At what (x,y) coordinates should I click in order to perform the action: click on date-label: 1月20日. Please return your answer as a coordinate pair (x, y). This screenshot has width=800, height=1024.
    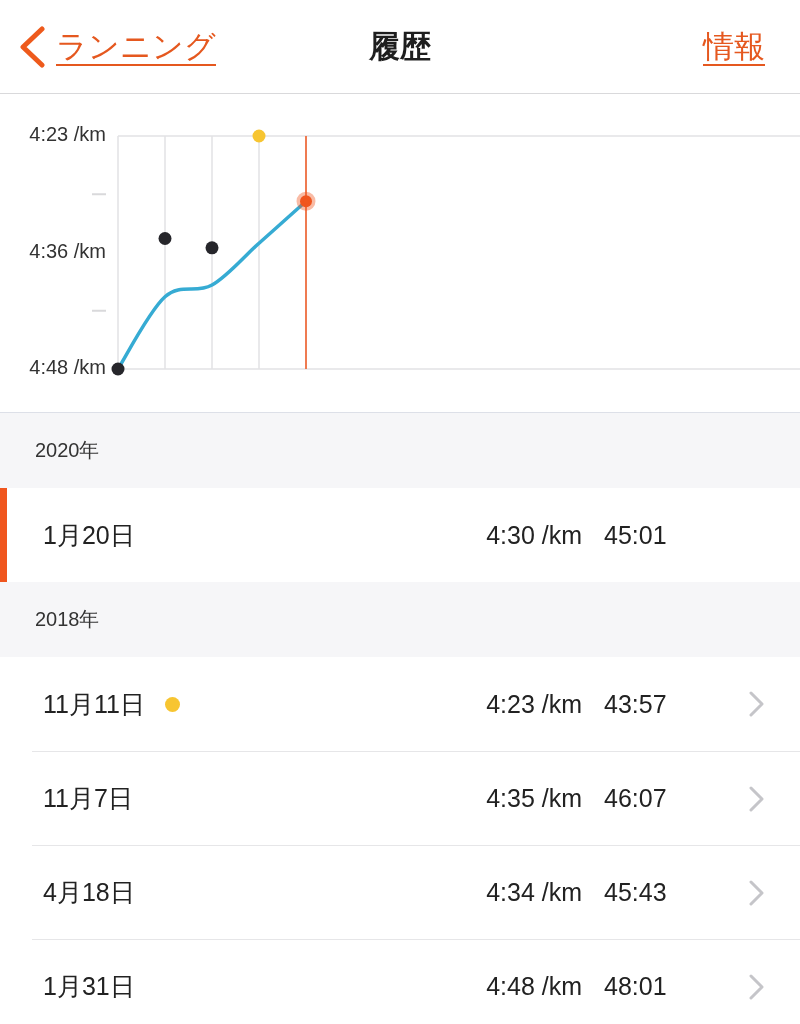
    Looking at the image, I should click on (89, 535).